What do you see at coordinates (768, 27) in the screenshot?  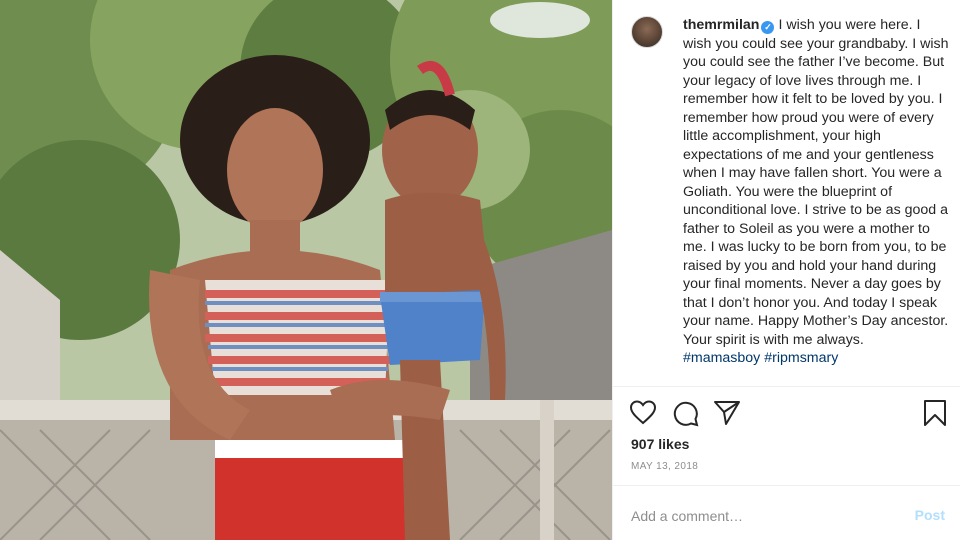 I see `verified-badge-icon: ✓` at bounding box center [768, 27].